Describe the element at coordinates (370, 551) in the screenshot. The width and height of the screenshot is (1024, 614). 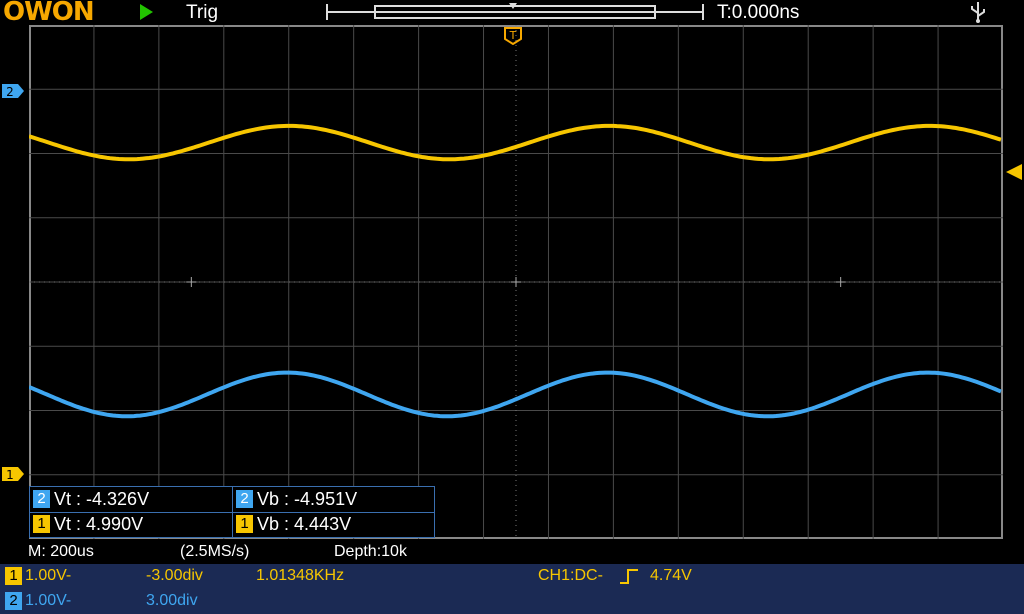
I see `memory-depth: Depth:10k` at that location.